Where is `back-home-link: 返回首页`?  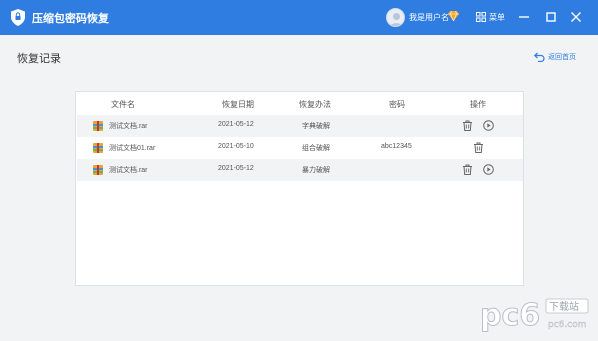 back-home-link: 返回首页 is located at coordinates (559, 57).